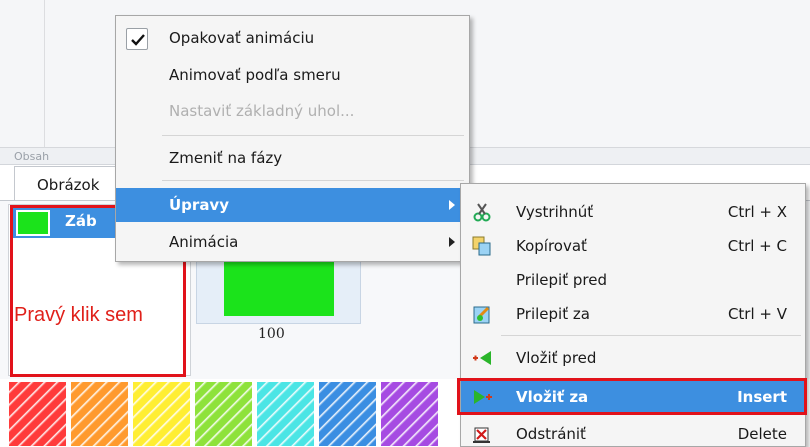  I want to click on ribbon-panel, so click(22, 73).